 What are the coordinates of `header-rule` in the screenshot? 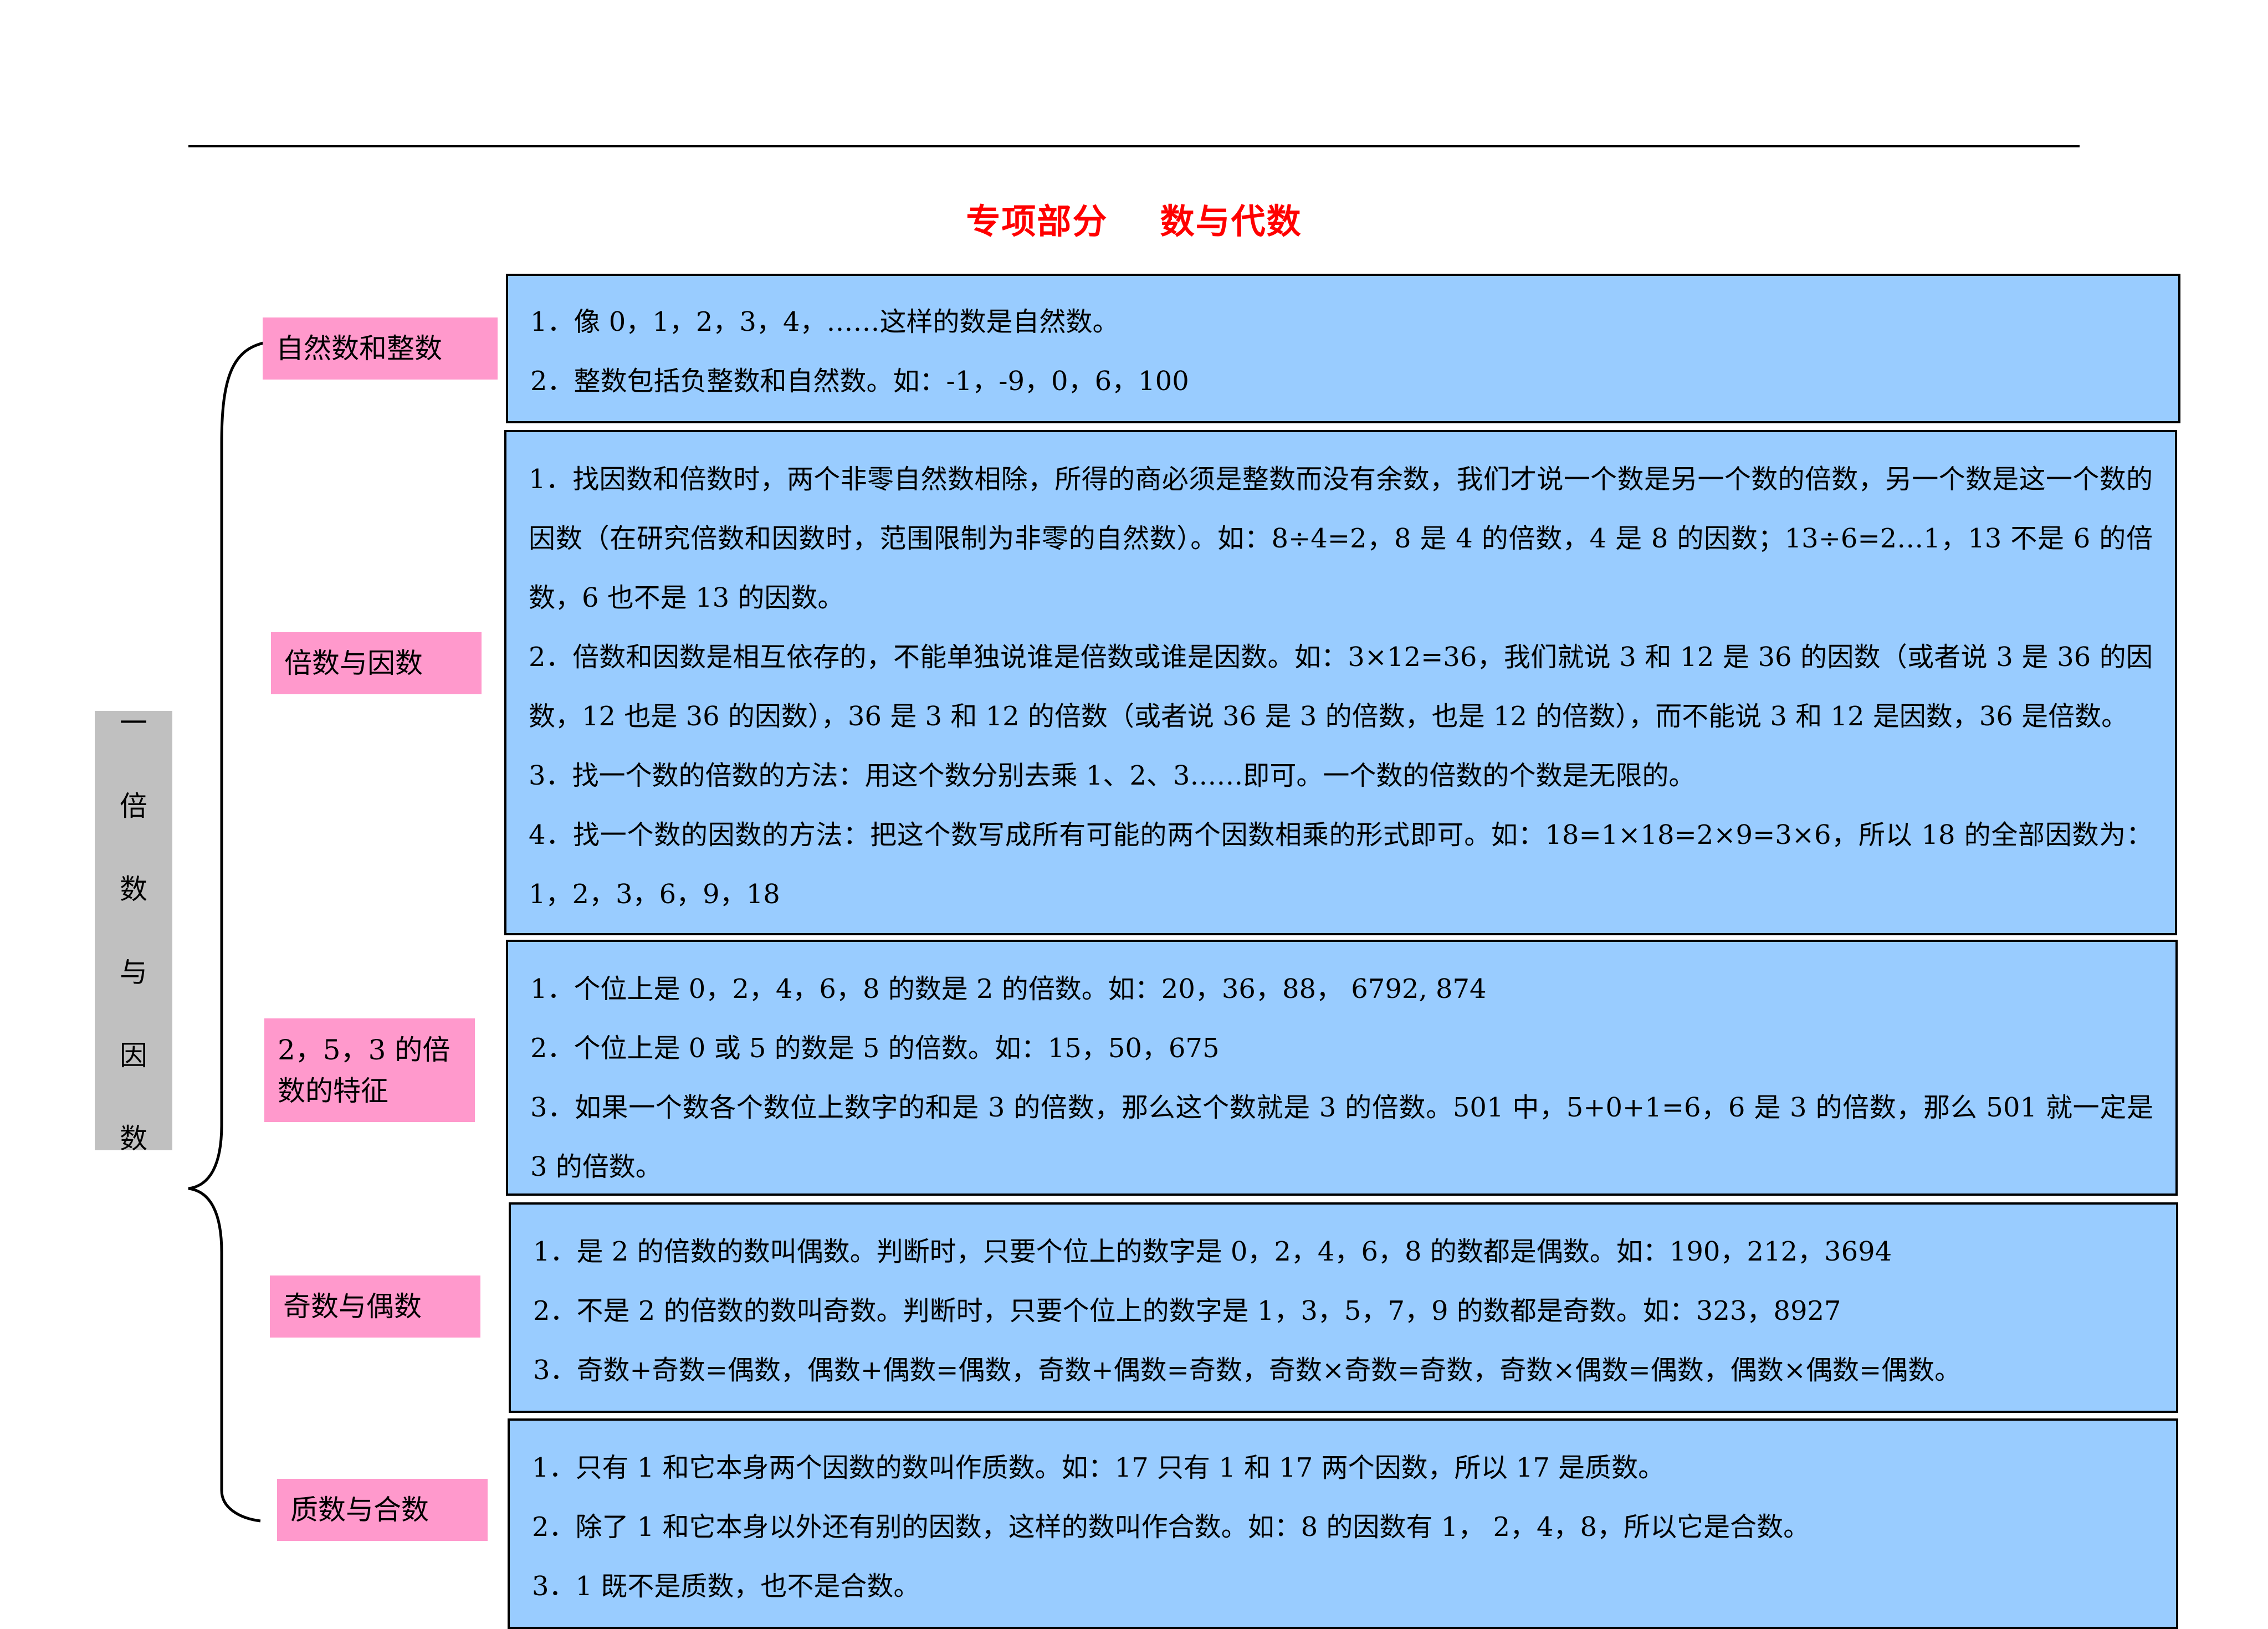 It's located at (1134, 146).